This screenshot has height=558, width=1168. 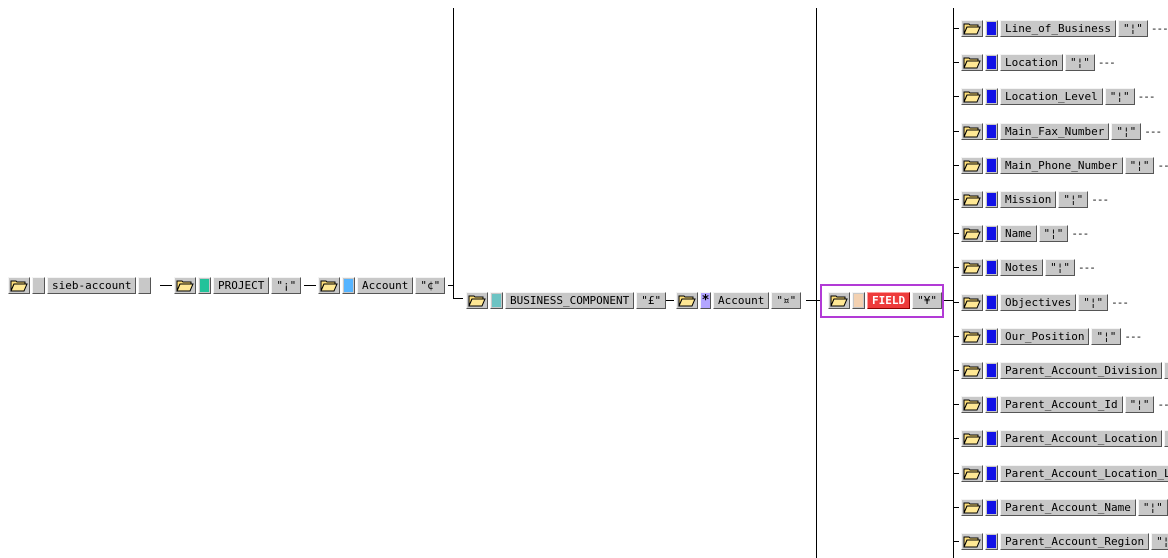 What do you see at coordinates (889, 300) in the screenshot?
I see `node-label: FIELD` at bounding box center [889, 300].